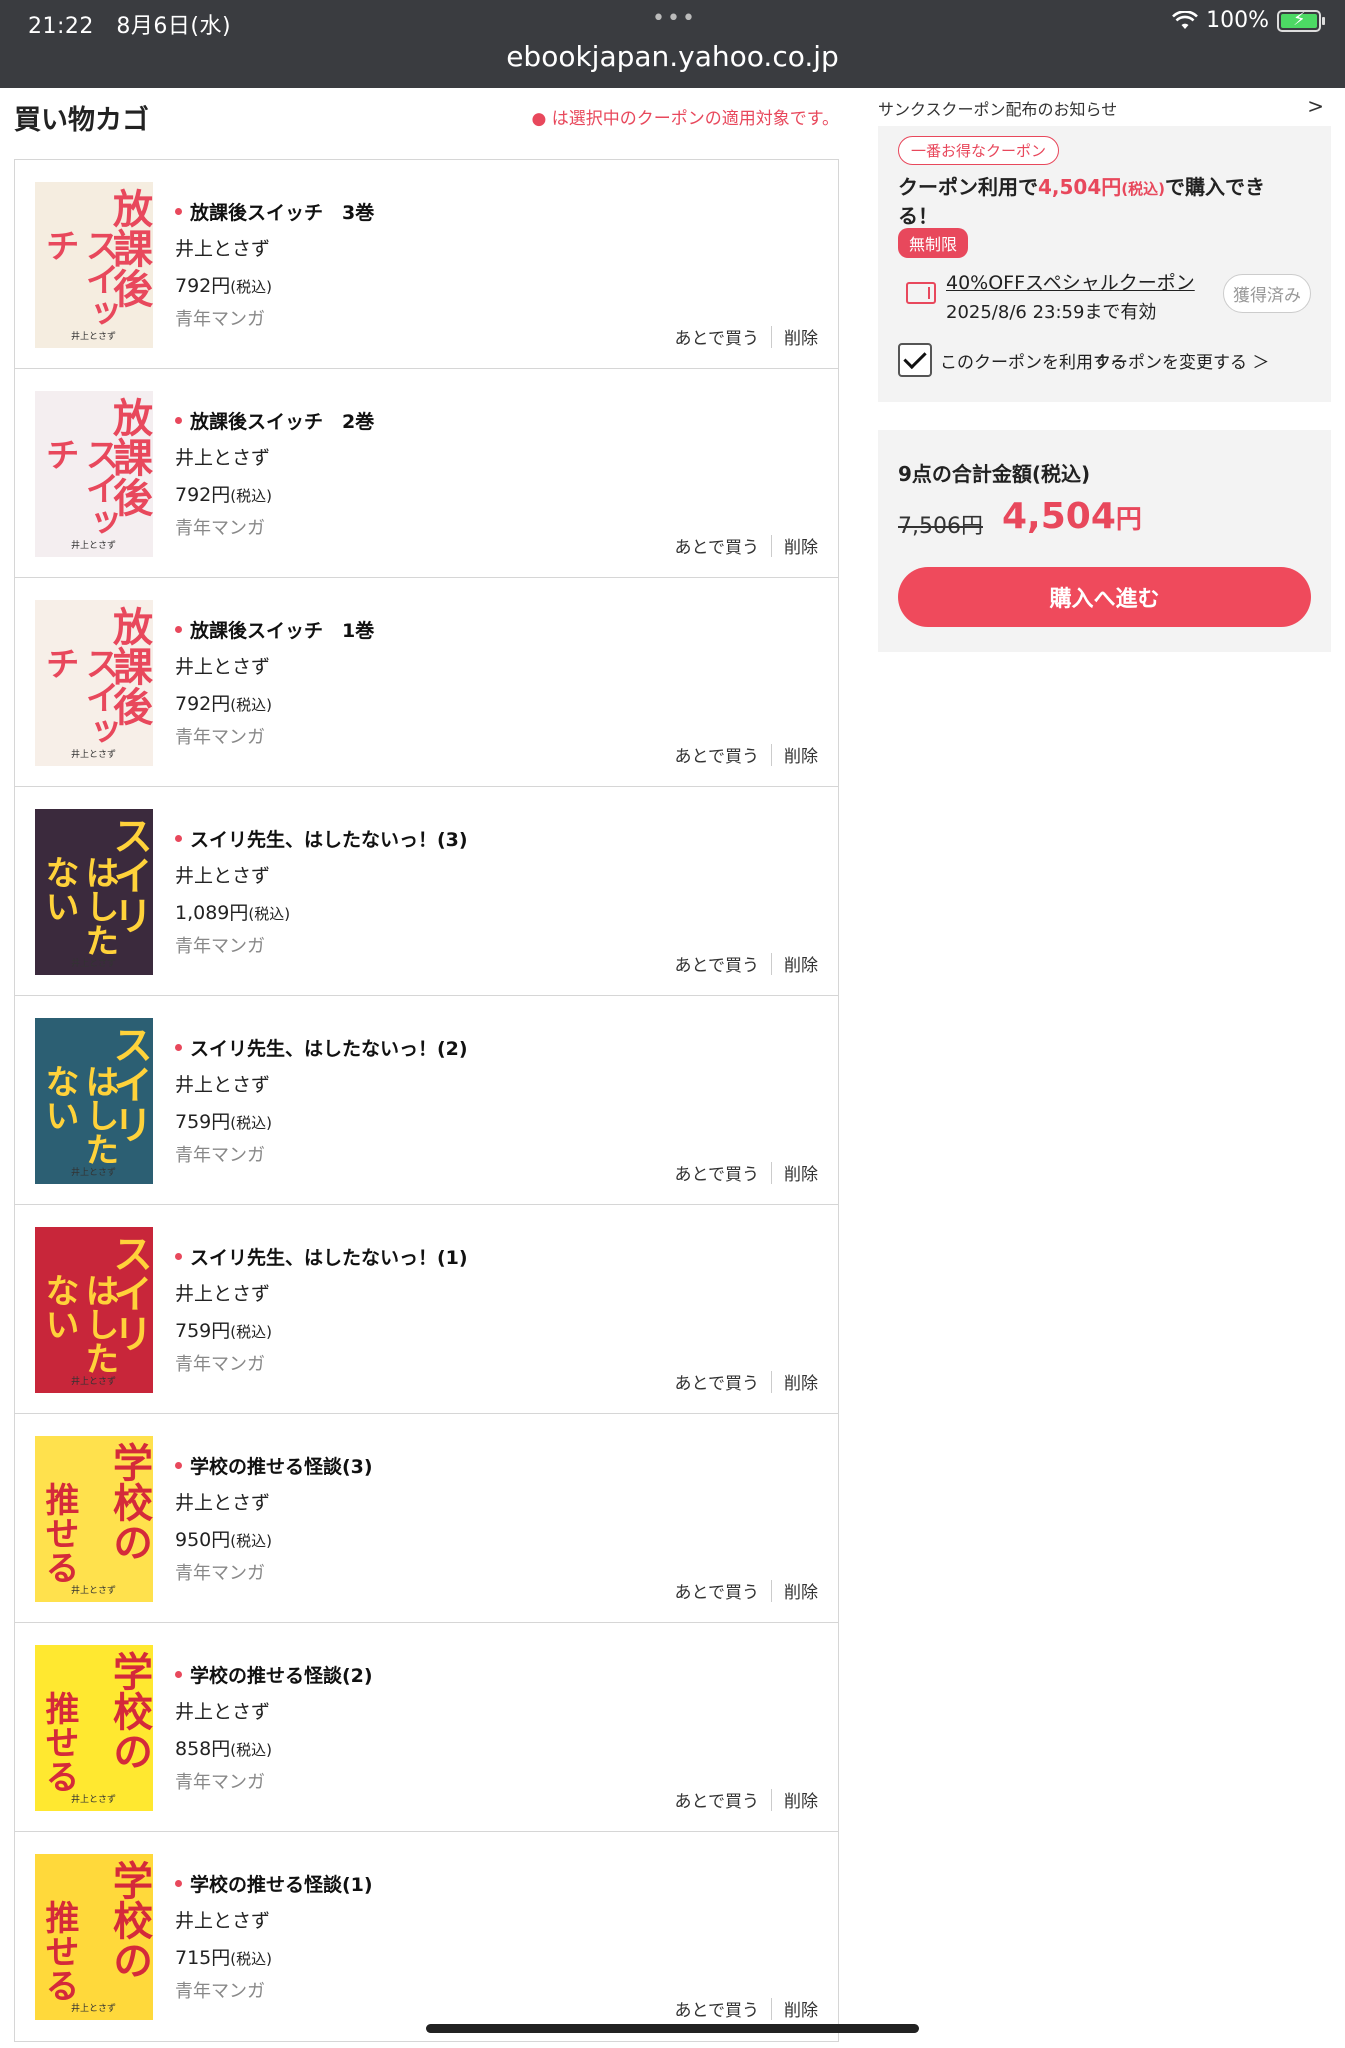 The image size is (1345, 2048). Describe the element at coordinates (281, 1883) in the screenshot. I see `item-title-link: 学校の推せる怪談(1)` at that location.